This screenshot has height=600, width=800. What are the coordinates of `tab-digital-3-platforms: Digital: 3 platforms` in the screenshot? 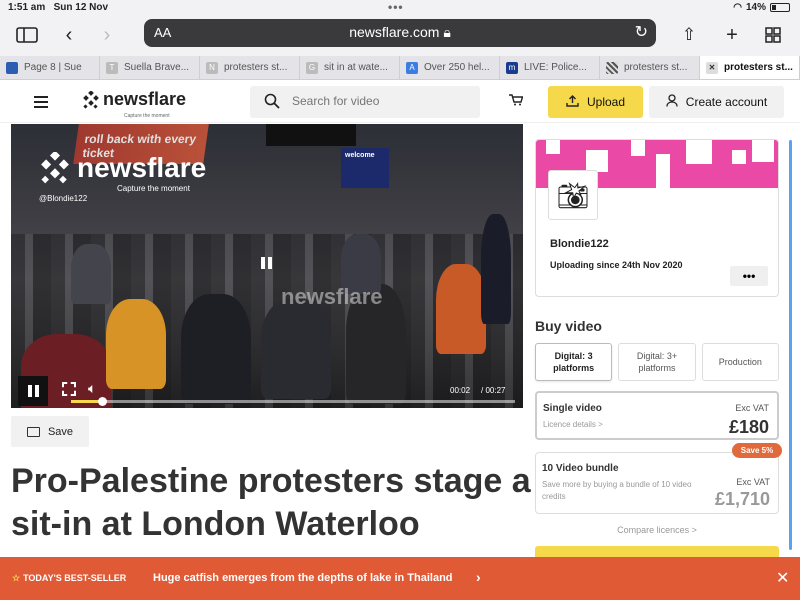 It's located at (574, 362).